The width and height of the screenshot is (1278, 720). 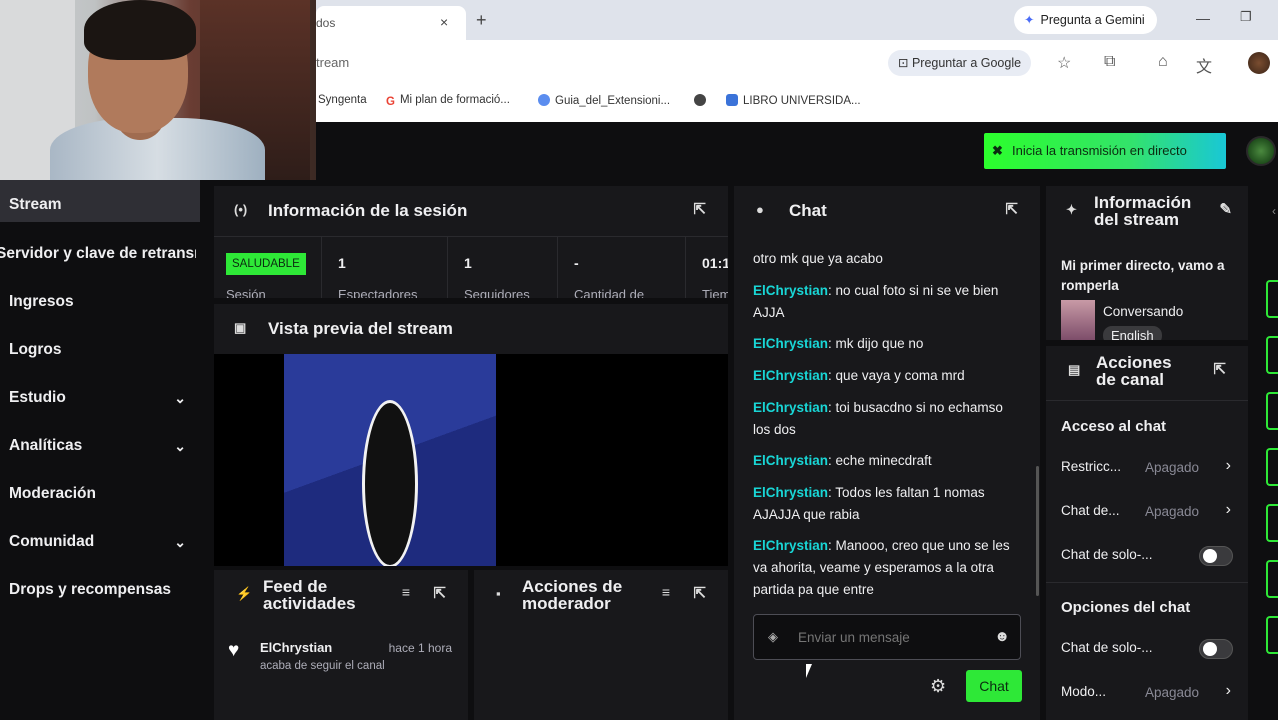 I want to click on window-minimize-icon: —, so click(x=1203, y=18).